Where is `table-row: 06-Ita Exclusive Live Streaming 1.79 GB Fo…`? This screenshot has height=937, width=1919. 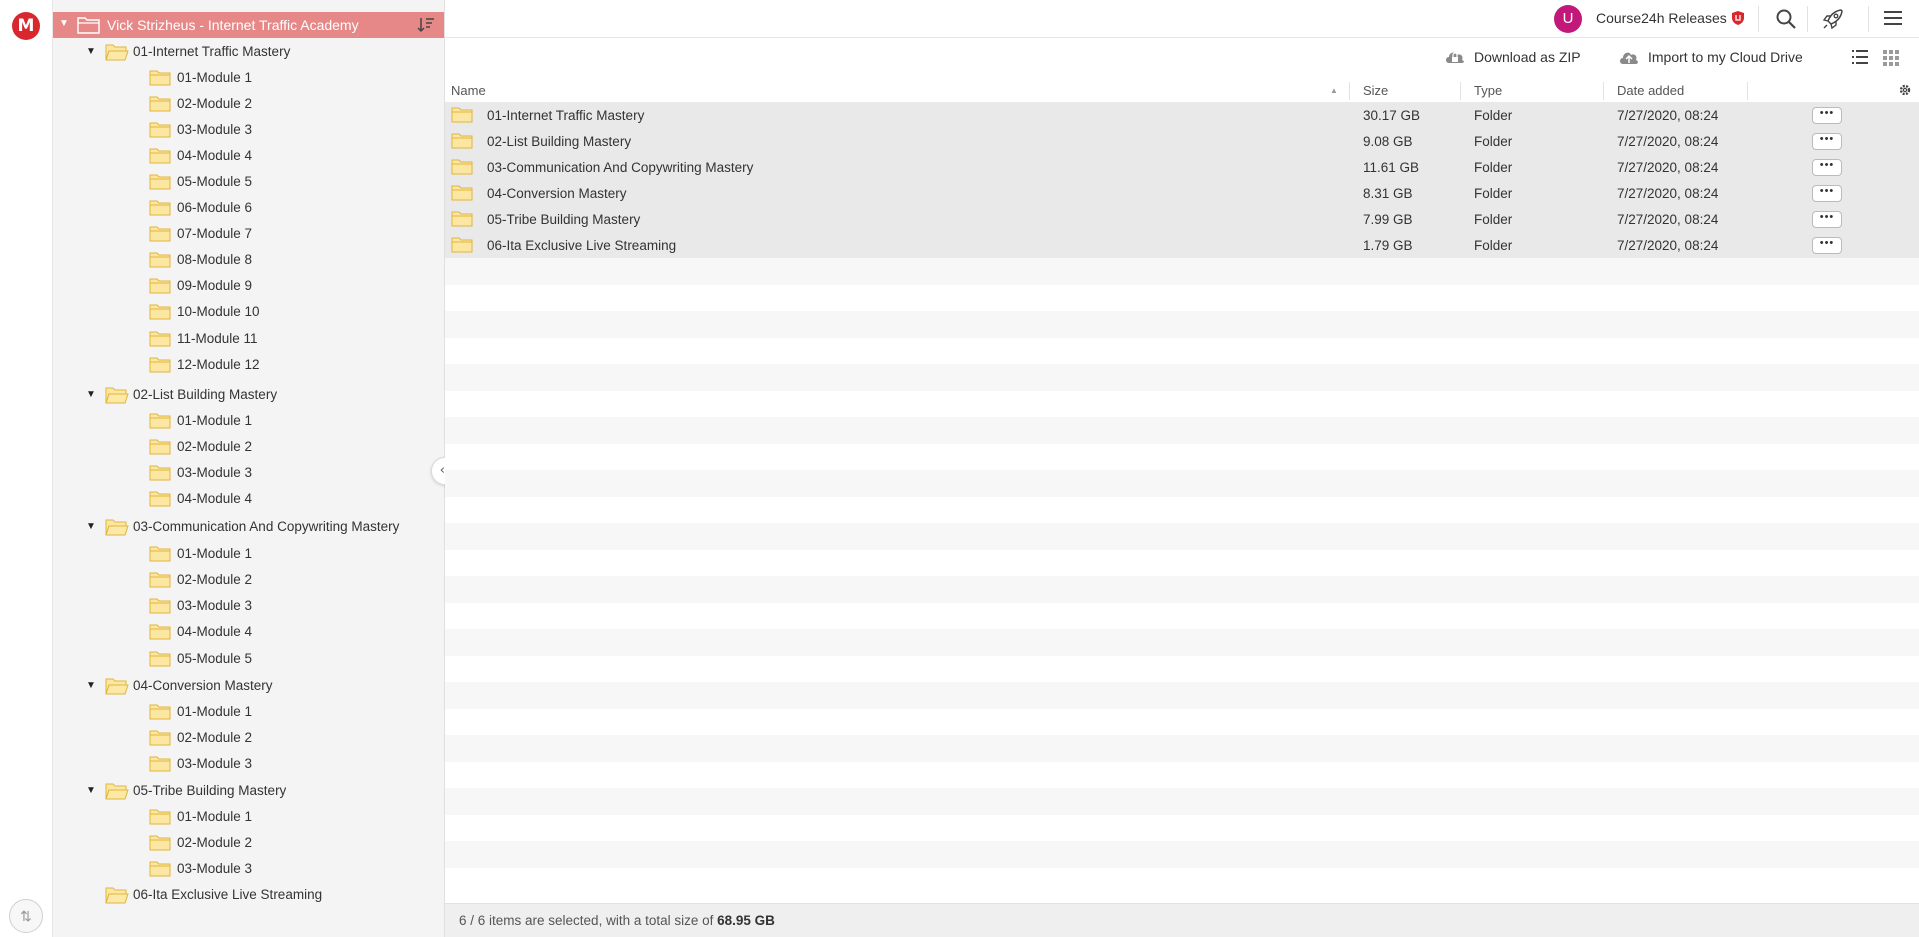
table-row: 06-Ita Exclusive Live Streaming 1.79 GB Fo… is located at coordinates (1182, 245).